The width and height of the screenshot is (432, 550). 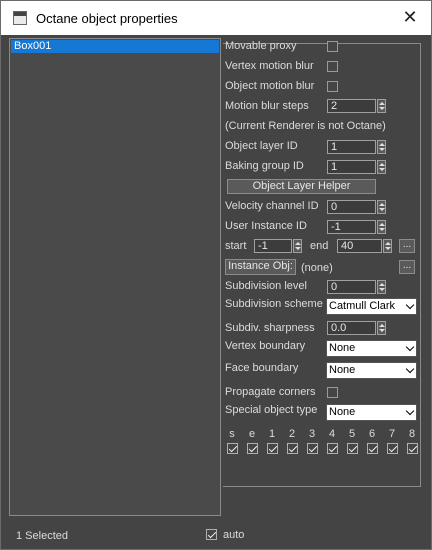 What do you see at coordinates (317, 268) in the screenshot?
I see `instance-obj-value: (none)` at bounding box center [317, 268].